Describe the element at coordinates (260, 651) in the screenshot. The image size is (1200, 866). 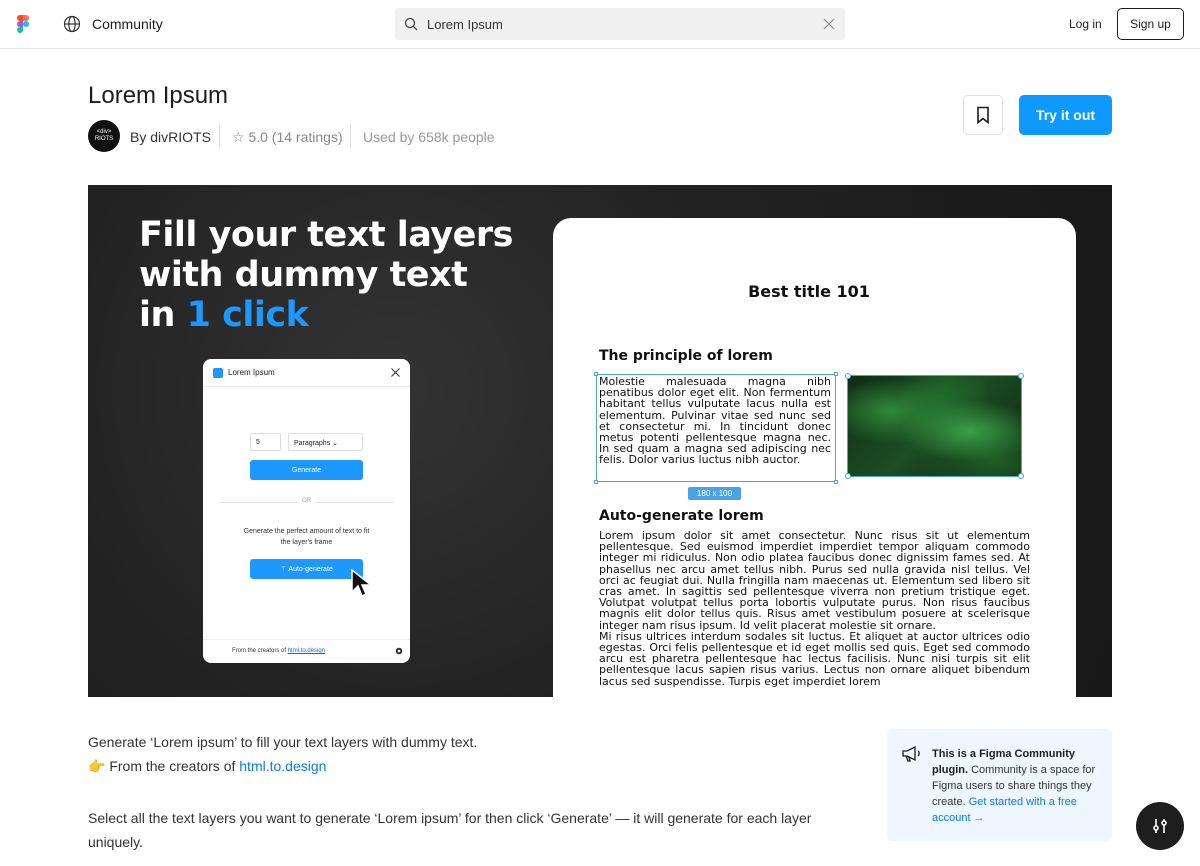
I see `plugin-footer-prefix: From the creators of` at that location.